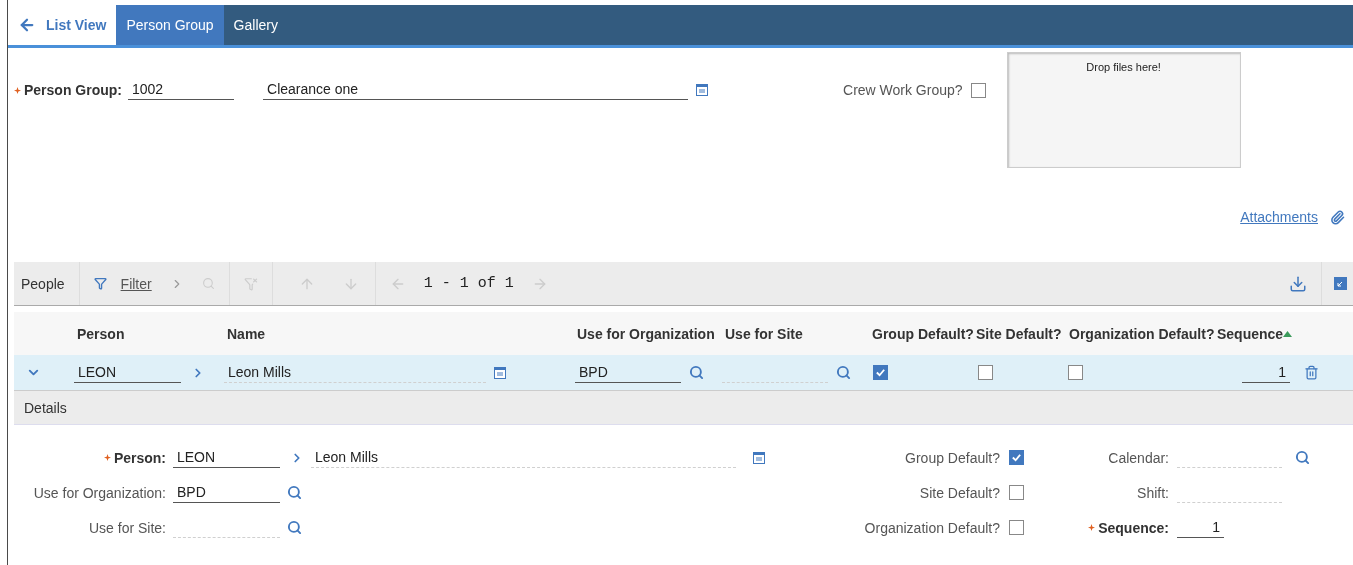 This screenshot has width=1353, height=565. What do you see at coordinates (1153, 492) in the screenshot?
I see `field-label: Shift:` at bounding box center [1153, 492].